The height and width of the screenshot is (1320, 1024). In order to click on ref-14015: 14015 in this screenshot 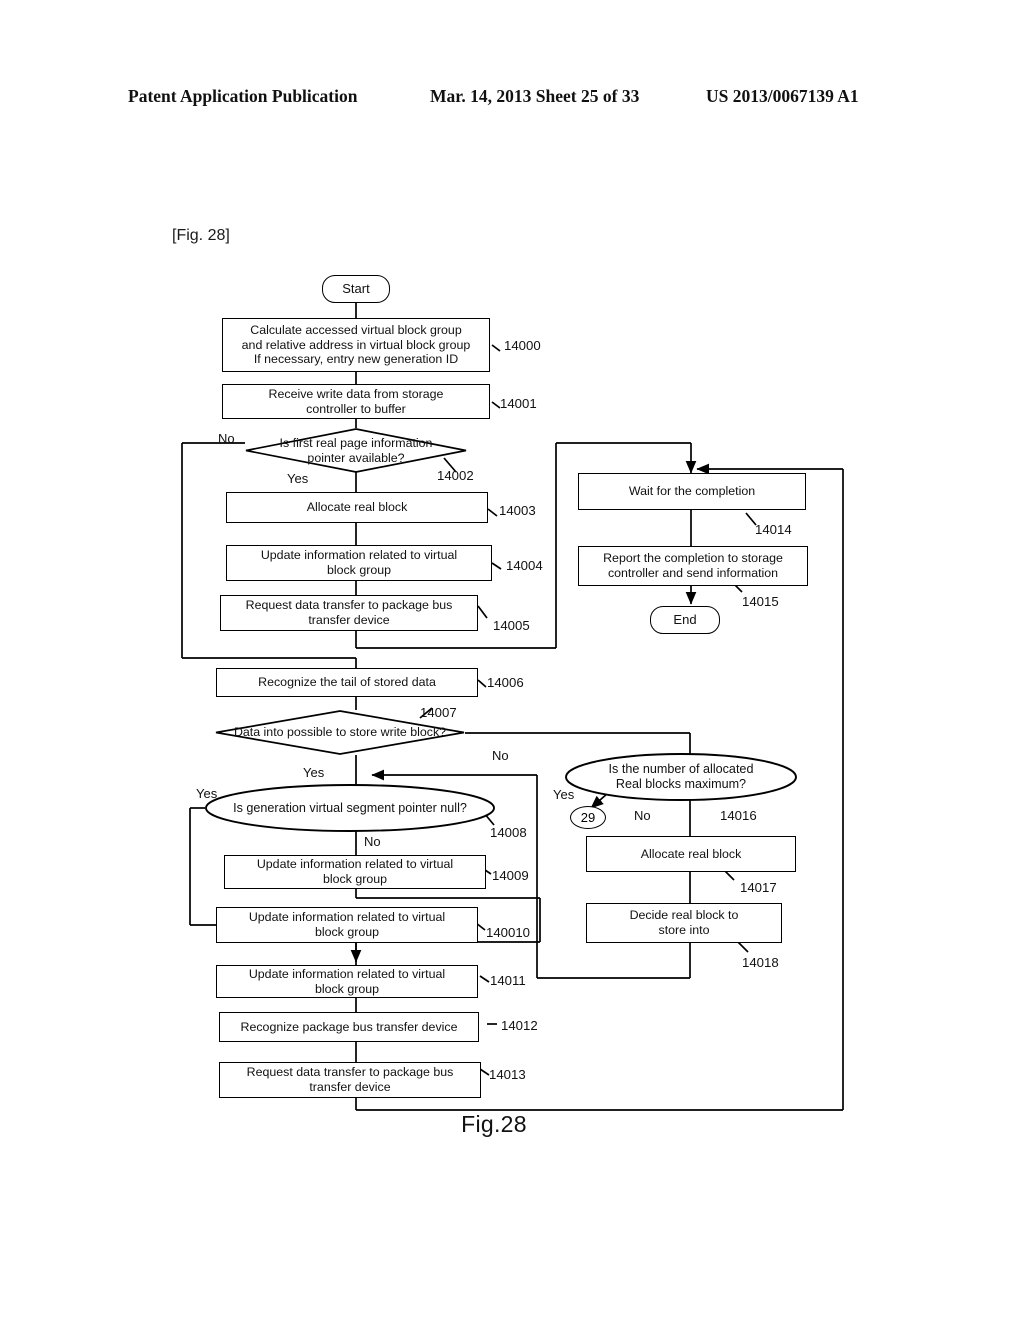, I will do `click(760, 601)`.